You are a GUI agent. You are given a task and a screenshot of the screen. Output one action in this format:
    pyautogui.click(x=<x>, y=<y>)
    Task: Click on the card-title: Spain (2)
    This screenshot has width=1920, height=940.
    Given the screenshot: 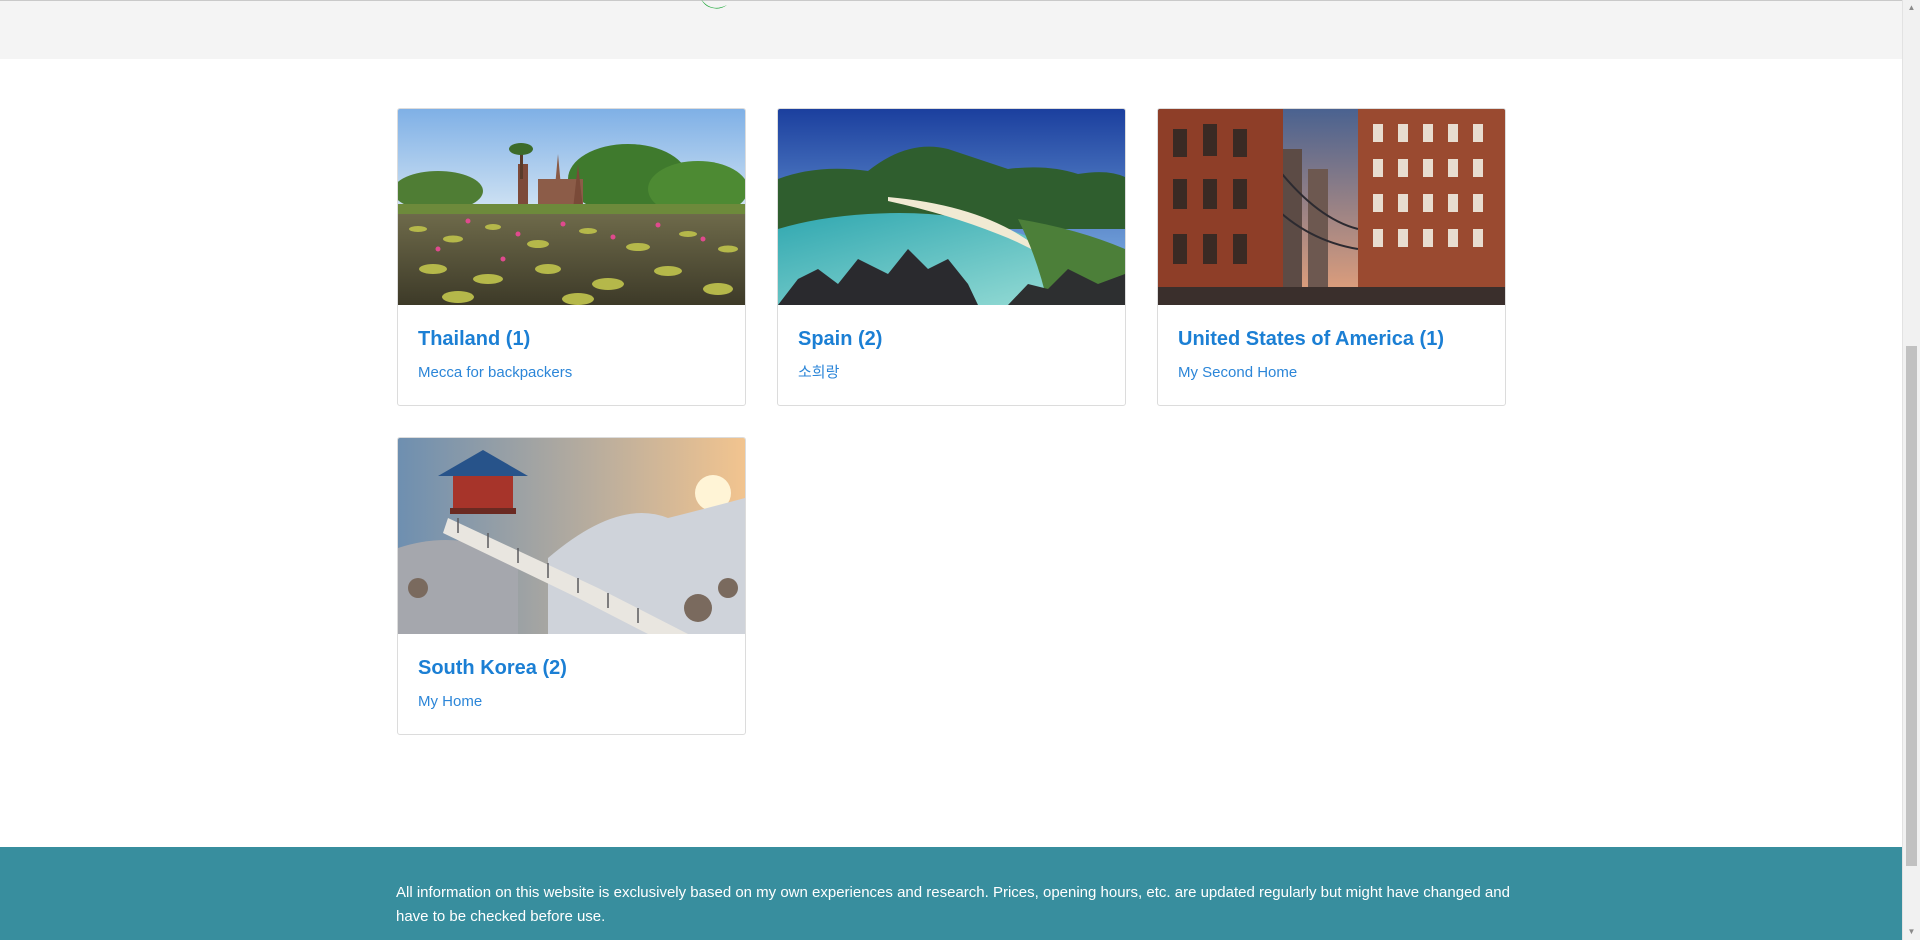 What is the action you would take?
    pyautogui.click(x=951, y=339)
    